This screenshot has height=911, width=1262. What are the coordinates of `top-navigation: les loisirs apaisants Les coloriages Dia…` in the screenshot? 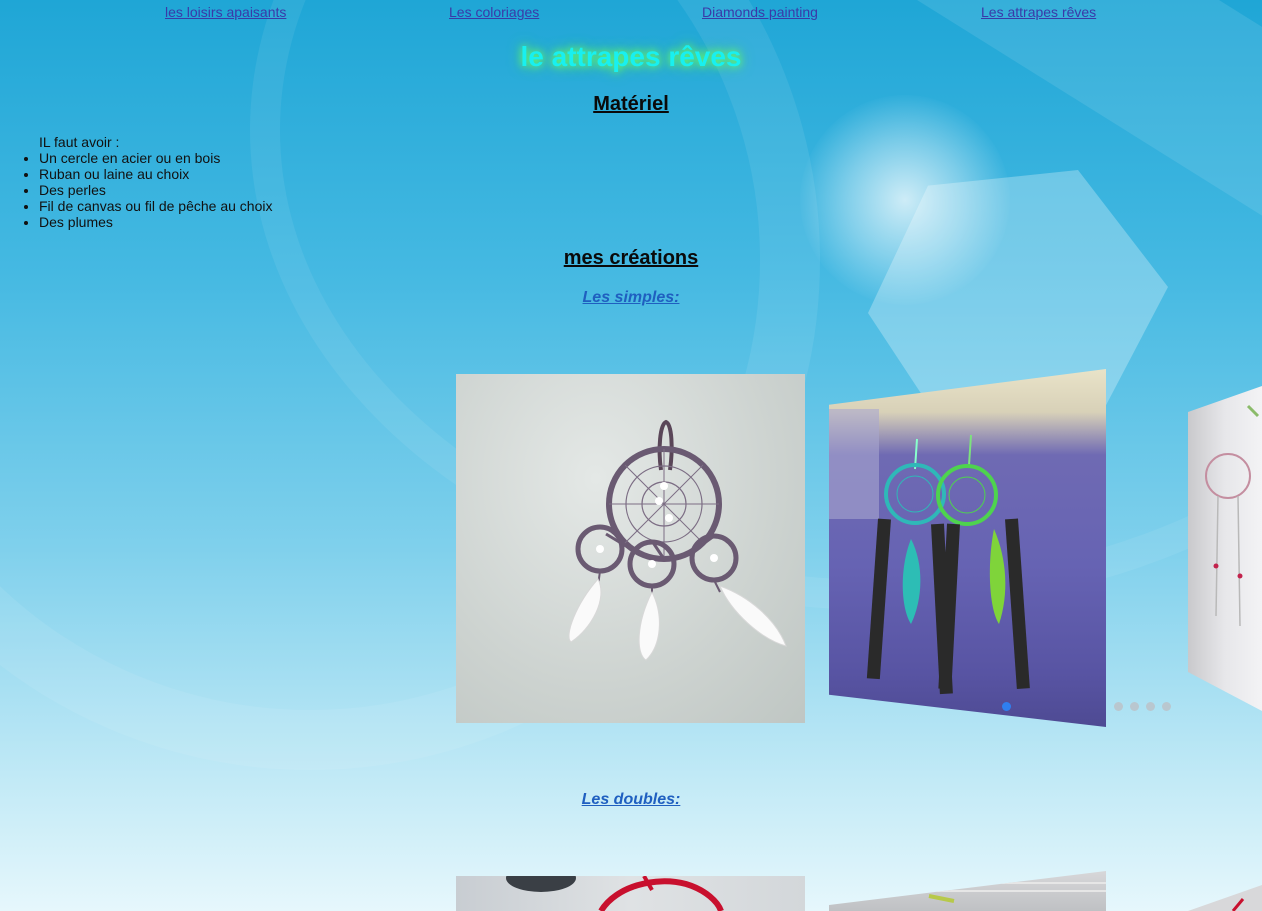 It's located at (631, 14).